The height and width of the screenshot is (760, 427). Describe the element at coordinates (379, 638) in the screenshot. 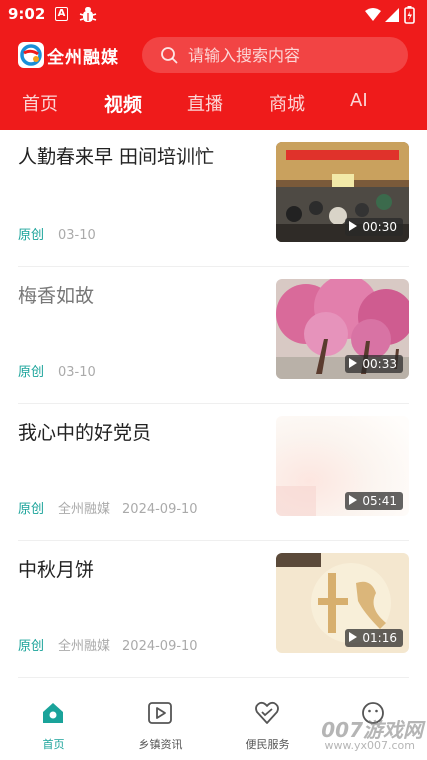

I see `duration-text: 01:16` at that location.